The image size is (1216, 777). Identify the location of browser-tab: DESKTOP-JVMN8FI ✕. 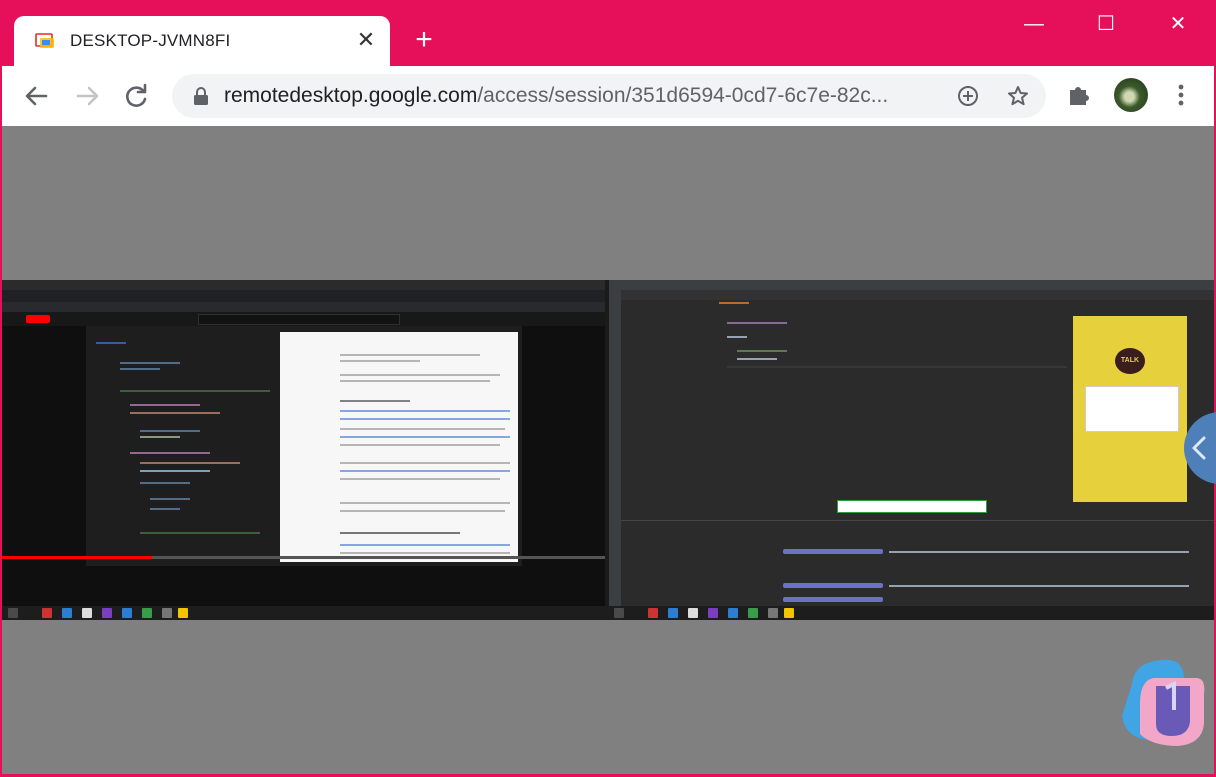
(202, 42).